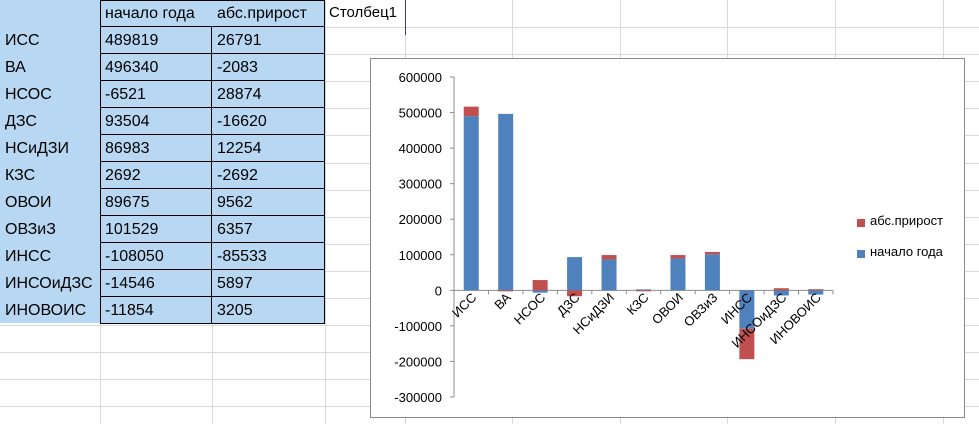 This screenshot has height=424, width=979. What do you see at coordinates (156, 310) in the screenshot?
I see `start-value-cell: -11854` at bounding box center [156, 310].